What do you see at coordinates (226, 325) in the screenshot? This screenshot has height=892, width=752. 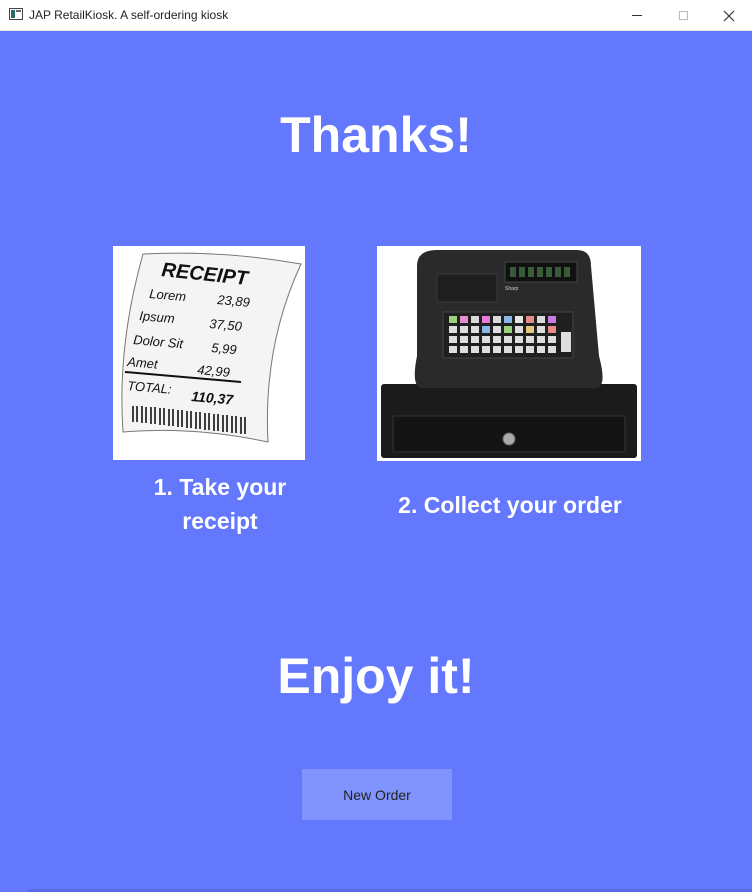 I see `receipt-line-2-price: 37,50` at bounding box center [226, 325].